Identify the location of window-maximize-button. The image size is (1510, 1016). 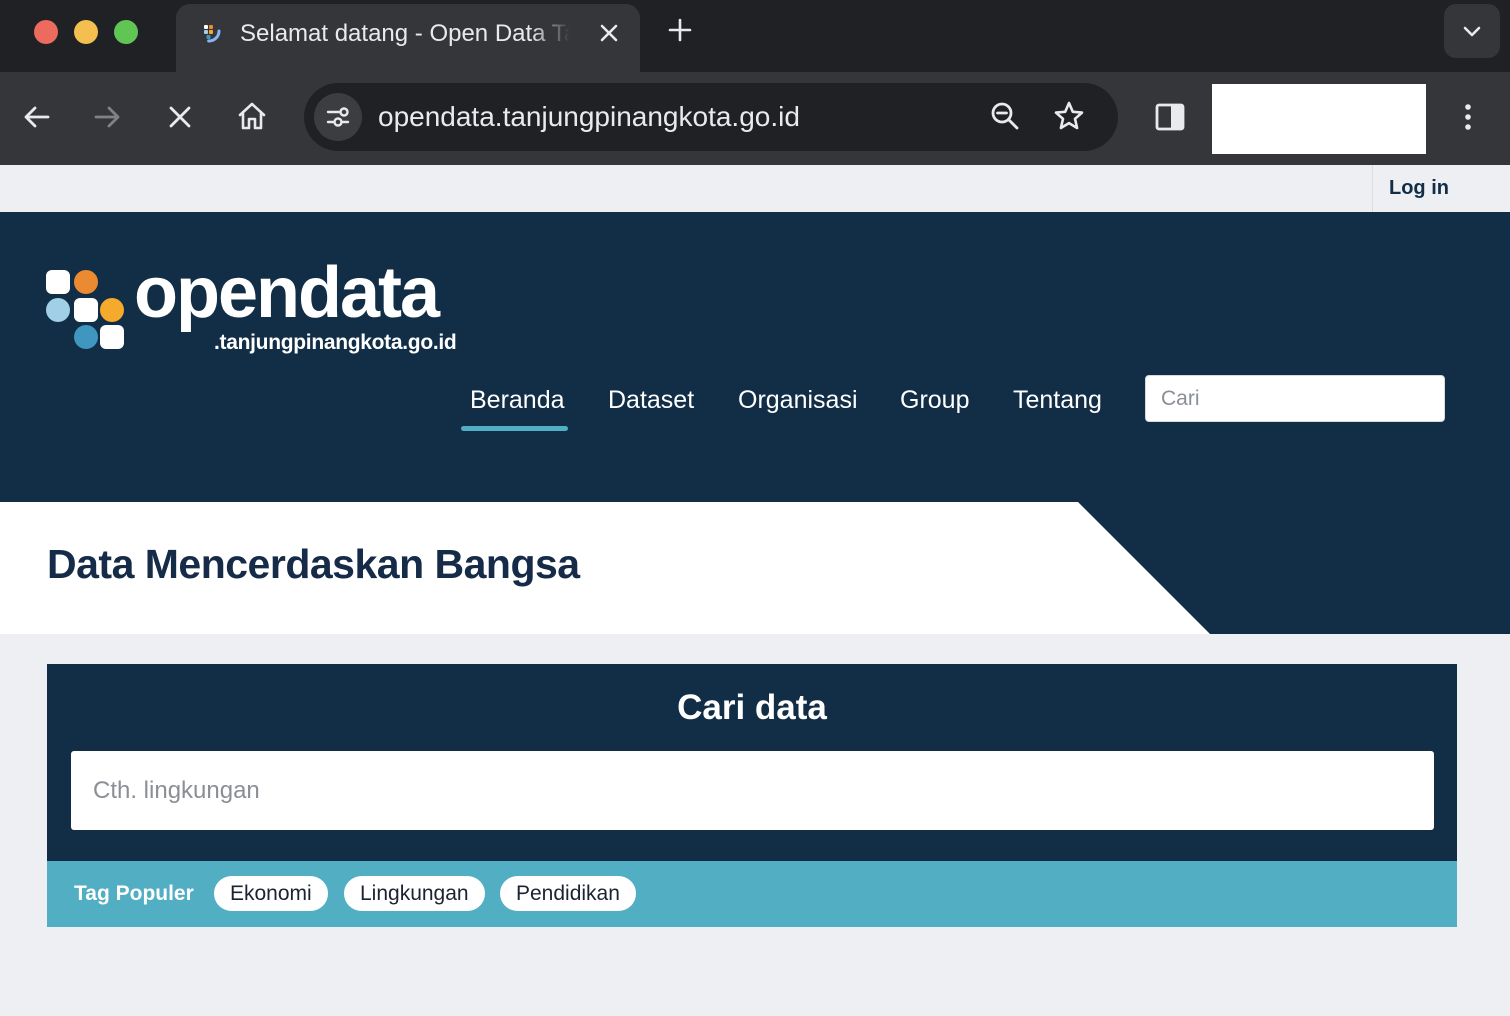
(126, 32).